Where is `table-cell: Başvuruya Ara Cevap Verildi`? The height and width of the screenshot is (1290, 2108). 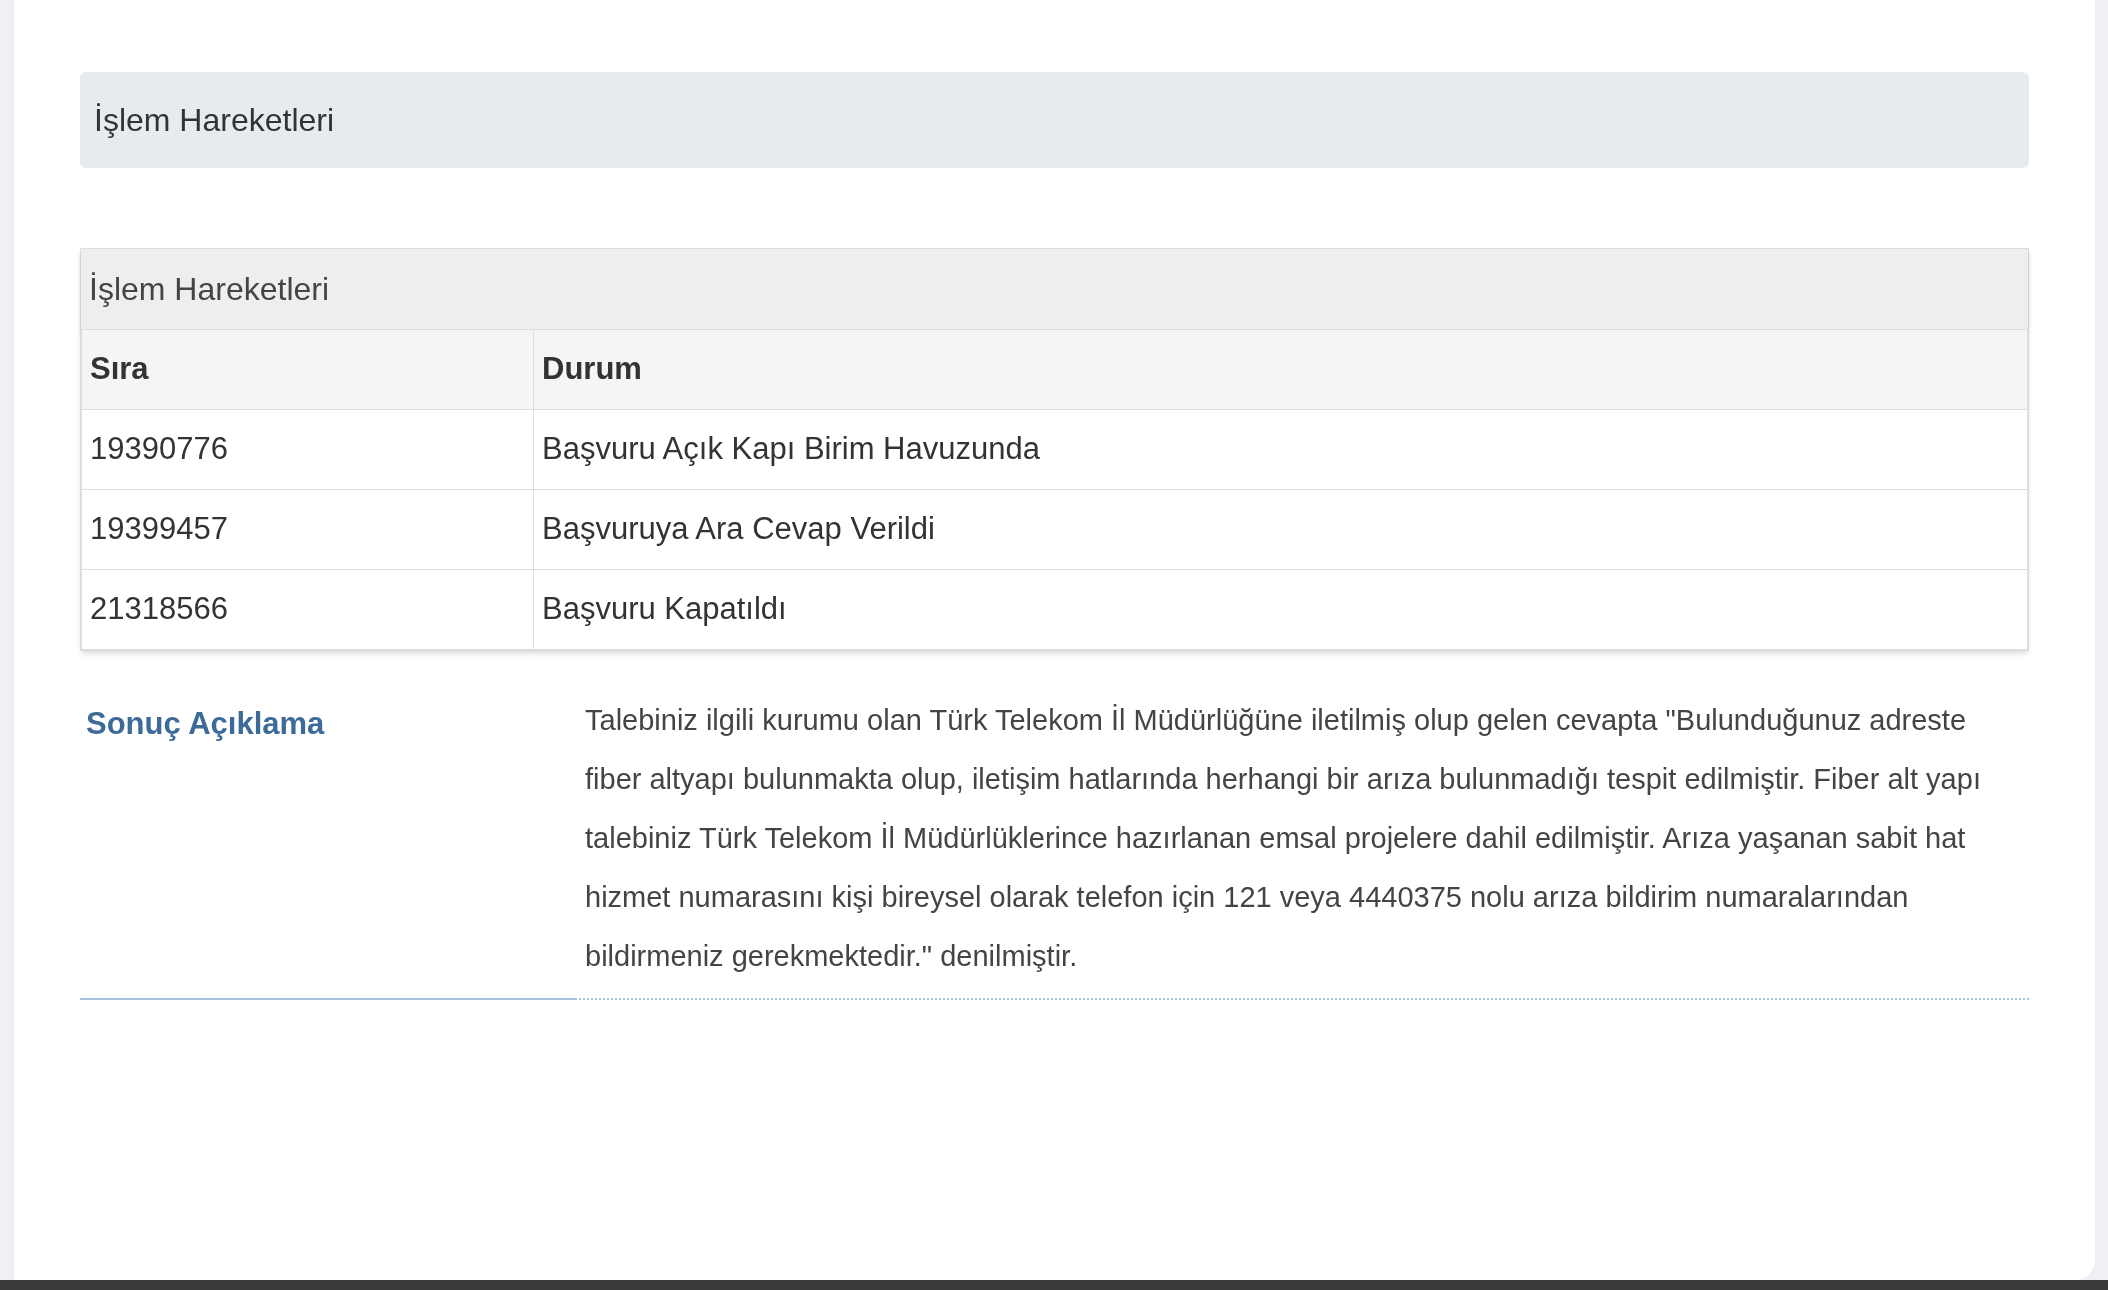 table-cell: Başvuruya Ara Cevap Verildi is located at coordinates (1280, 529).